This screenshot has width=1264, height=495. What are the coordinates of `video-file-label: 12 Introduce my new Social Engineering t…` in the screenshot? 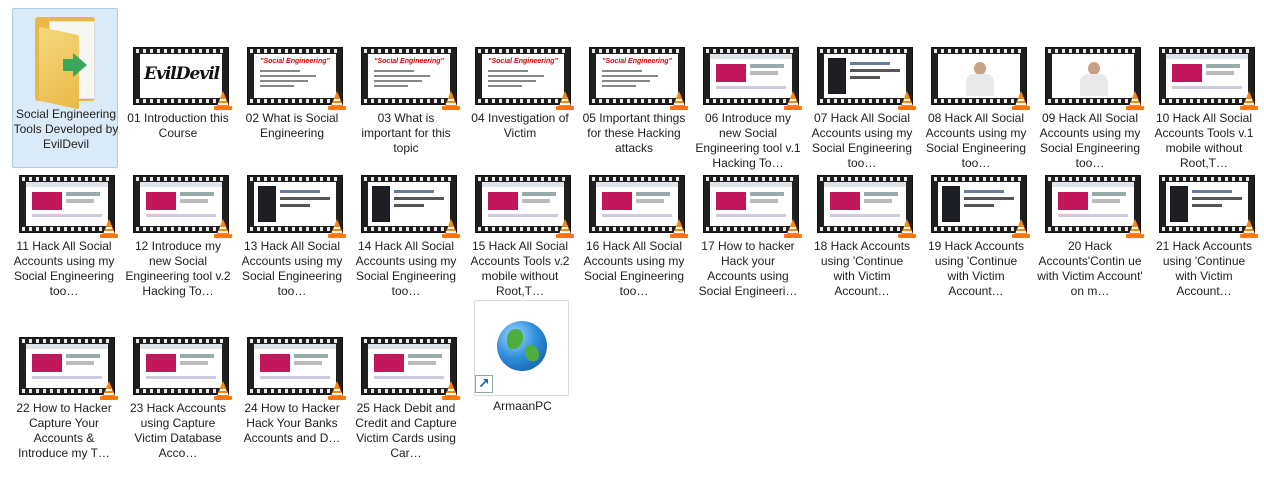 It's located at (178, 268).